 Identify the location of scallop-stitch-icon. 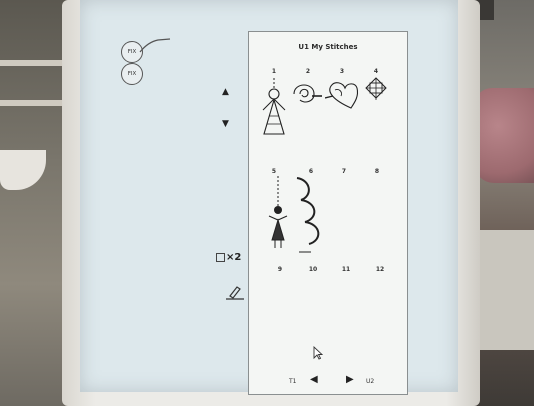
(310, 215).